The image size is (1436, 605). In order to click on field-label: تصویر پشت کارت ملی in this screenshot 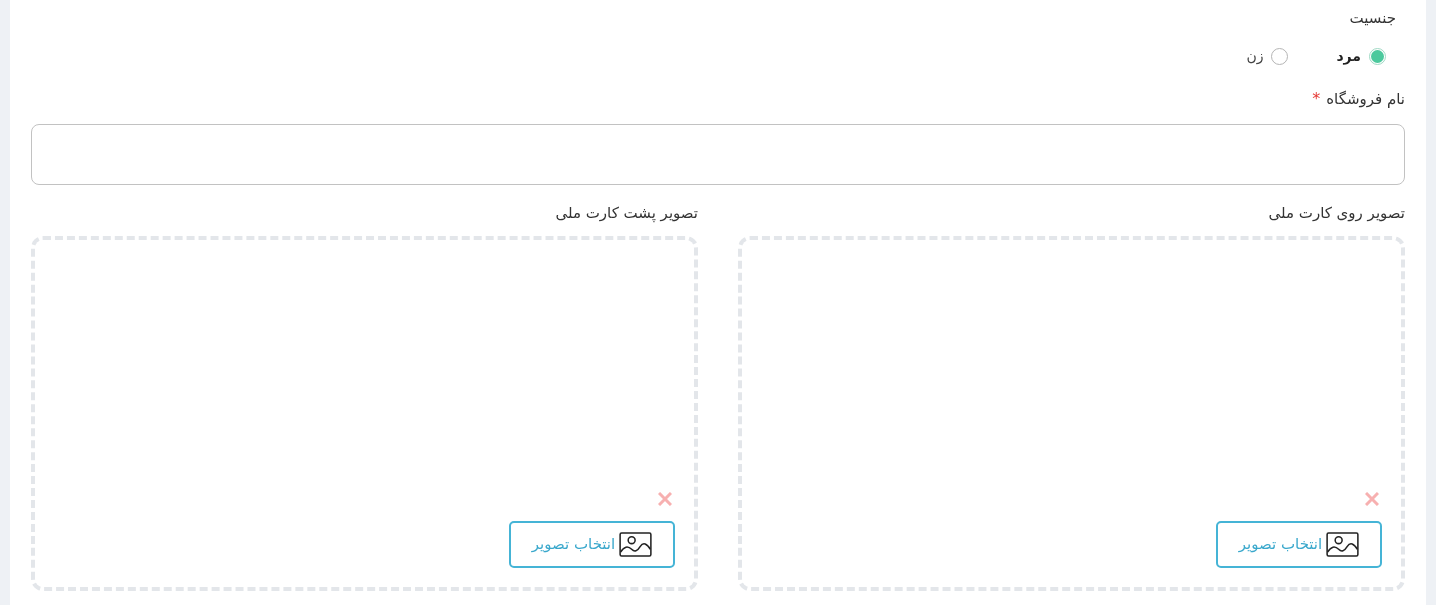, I will do `click(626, 213)`.